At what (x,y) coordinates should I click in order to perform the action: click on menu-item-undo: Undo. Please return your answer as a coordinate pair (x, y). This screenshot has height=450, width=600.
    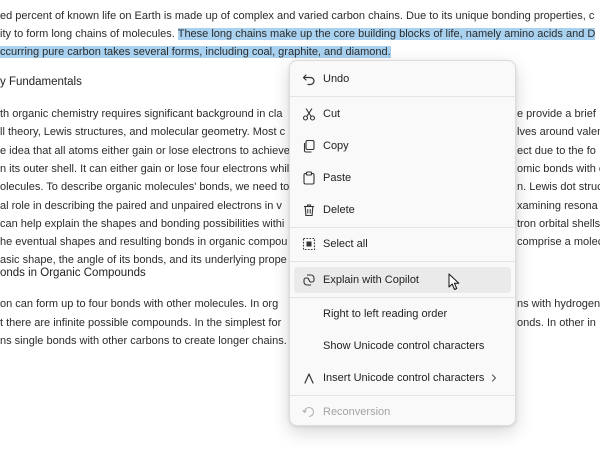
    Looking at the image, I should click on (402, 79).